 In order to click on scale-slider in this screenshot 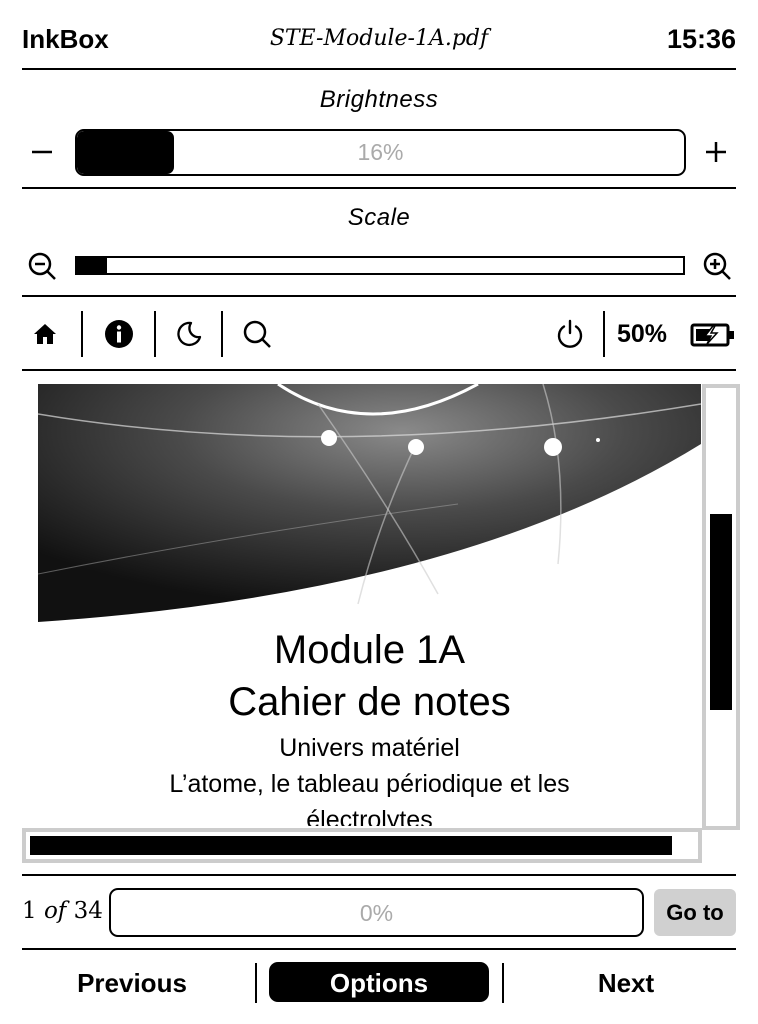, I will do `click(380, 265)`.